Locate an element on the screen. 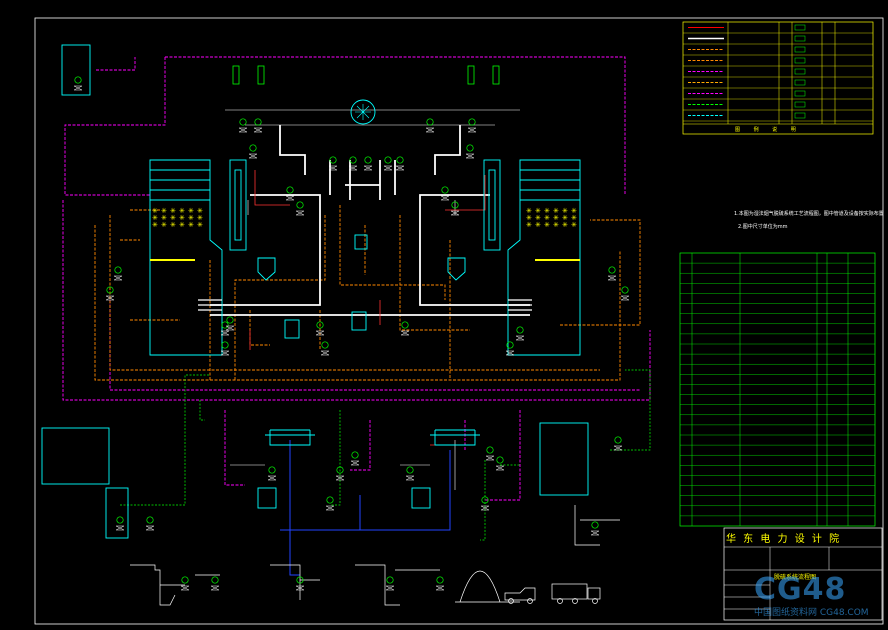 This screenshot has width=888, height=630. trucks is located at coordinates (552, 593).